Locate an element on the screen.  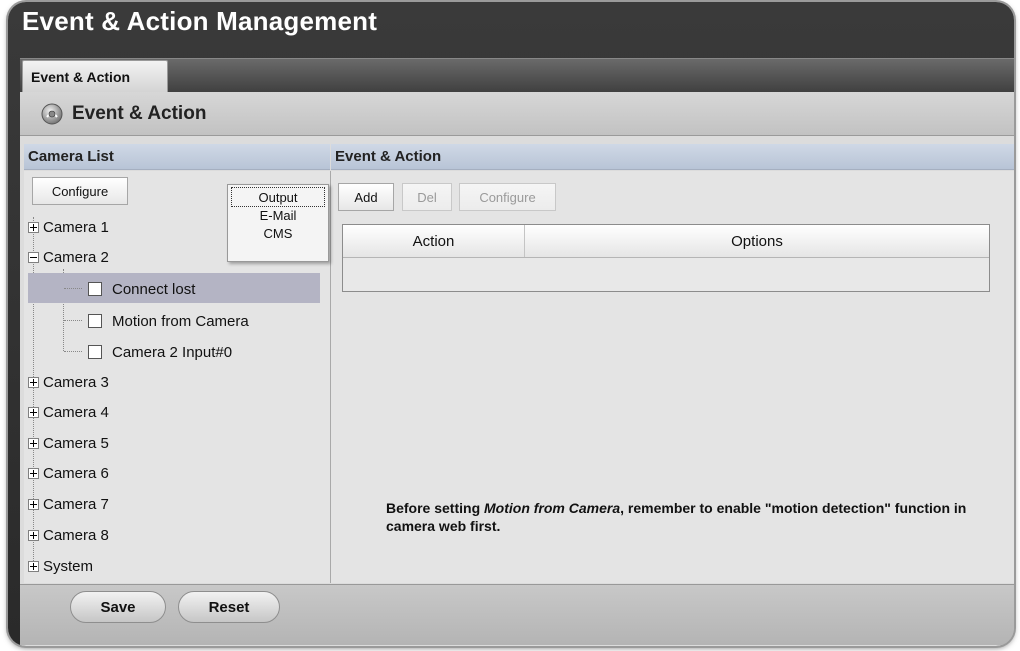
tree-item-motion-from-camera: Motion from Camera is located at coordinates (168, 321).